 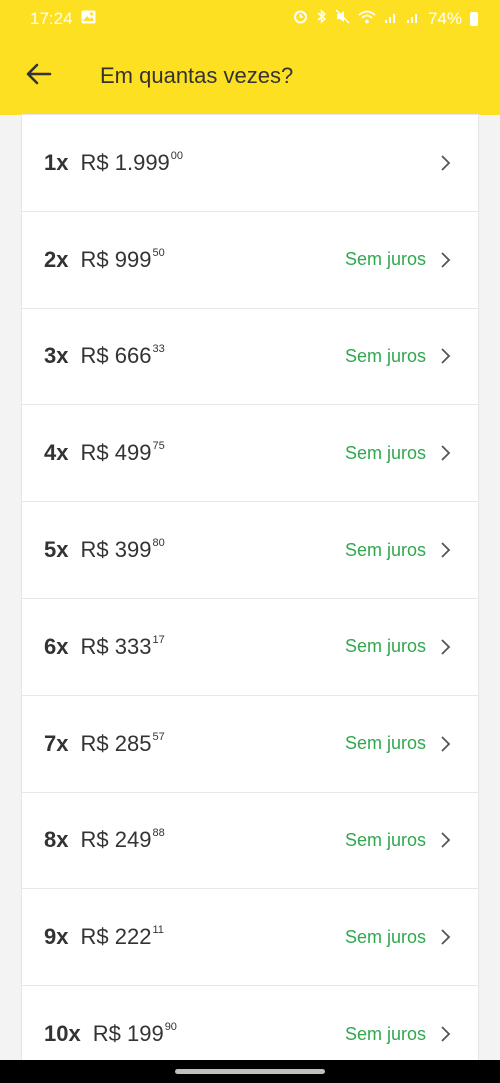 I want to click on battery-level: 74%, so click(x=444, y=18).